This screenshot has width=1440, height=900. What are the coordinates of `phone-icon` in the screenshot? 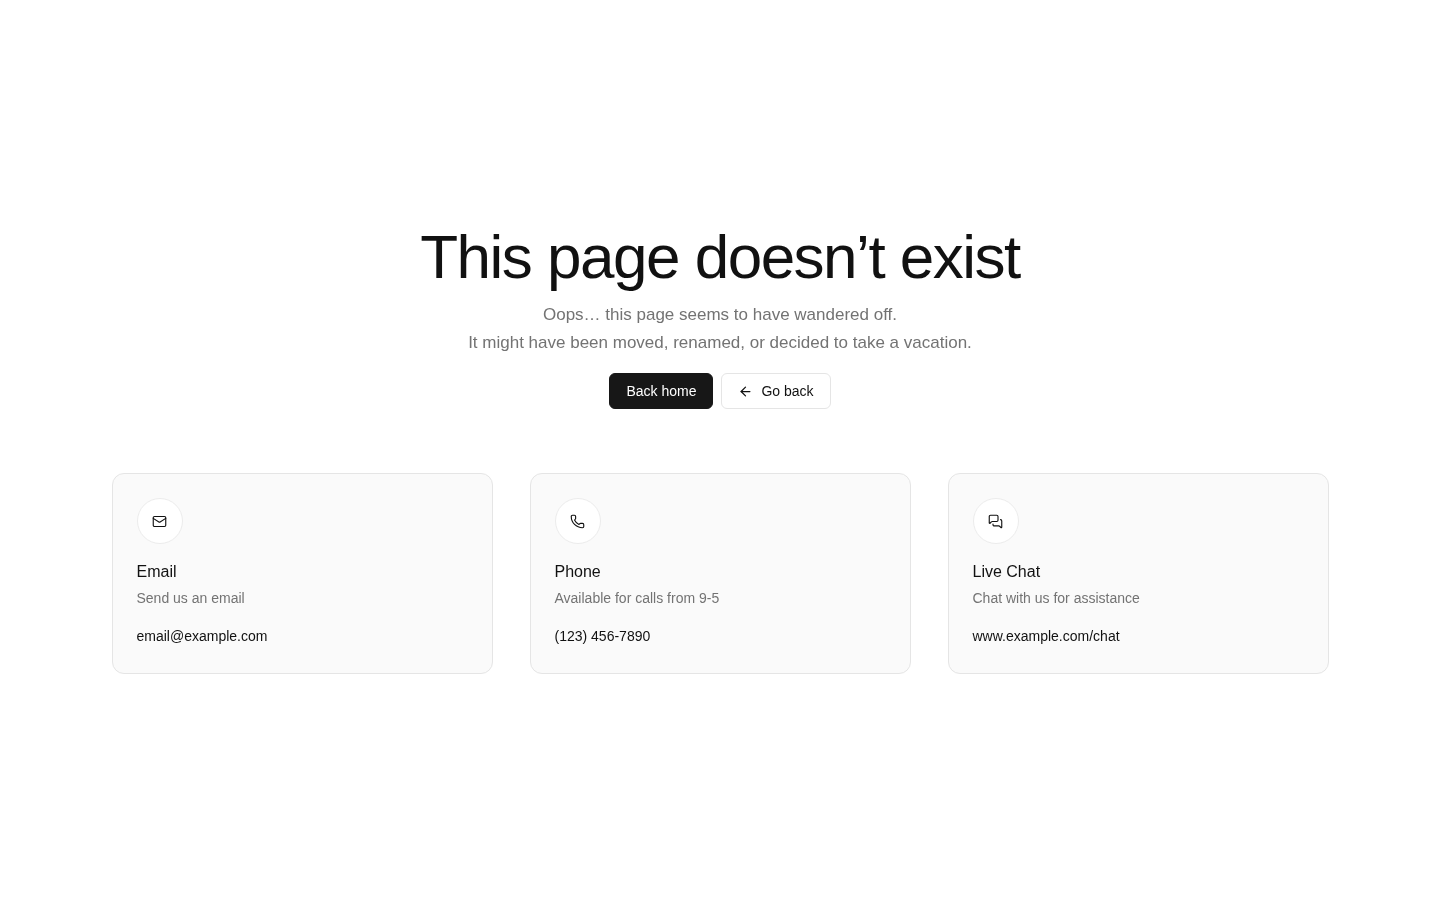 It's located at (577, 521).